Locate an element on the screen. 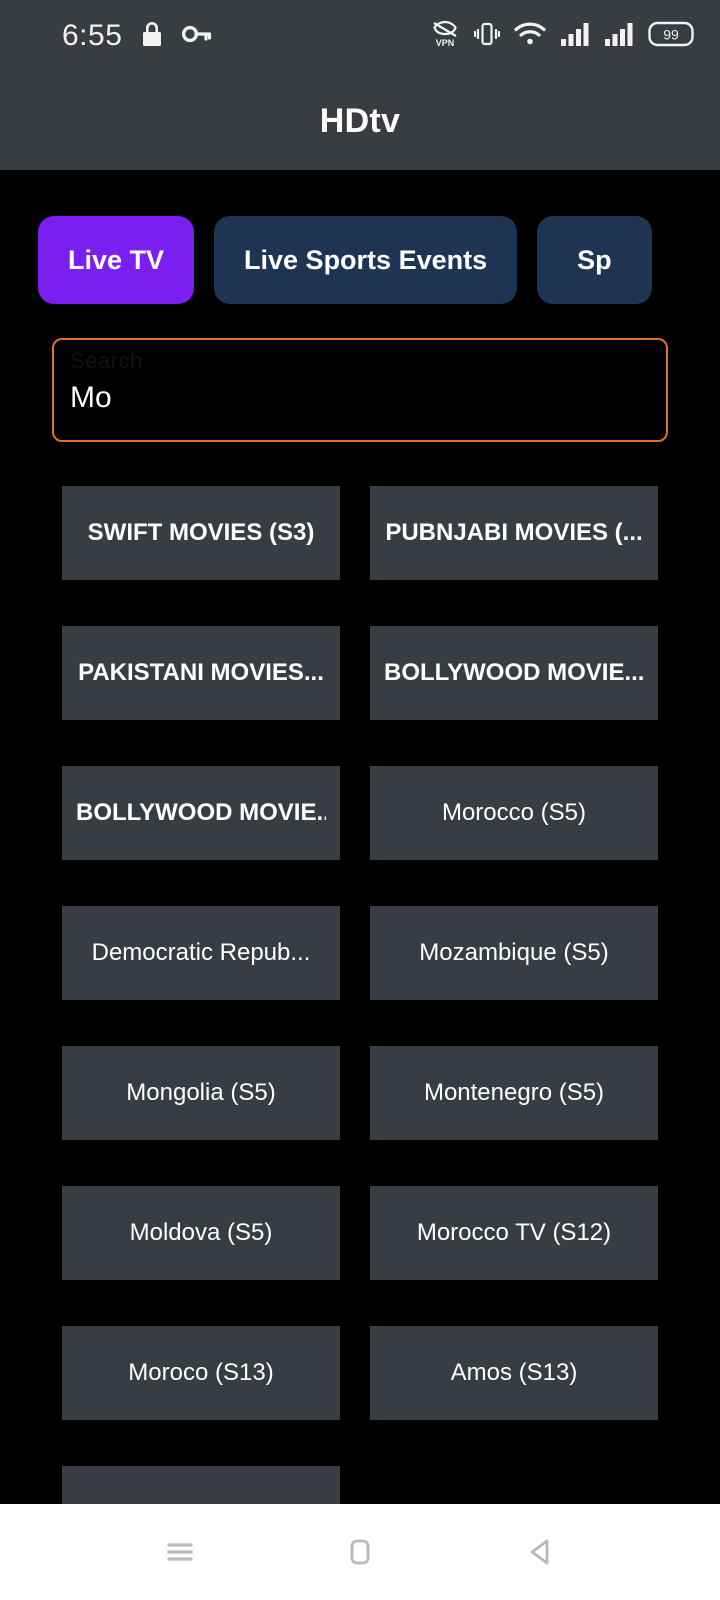 This screenshot has width=720, height=1600. grid-item: Moldova (S5) is located at coordinates (201, 1233).